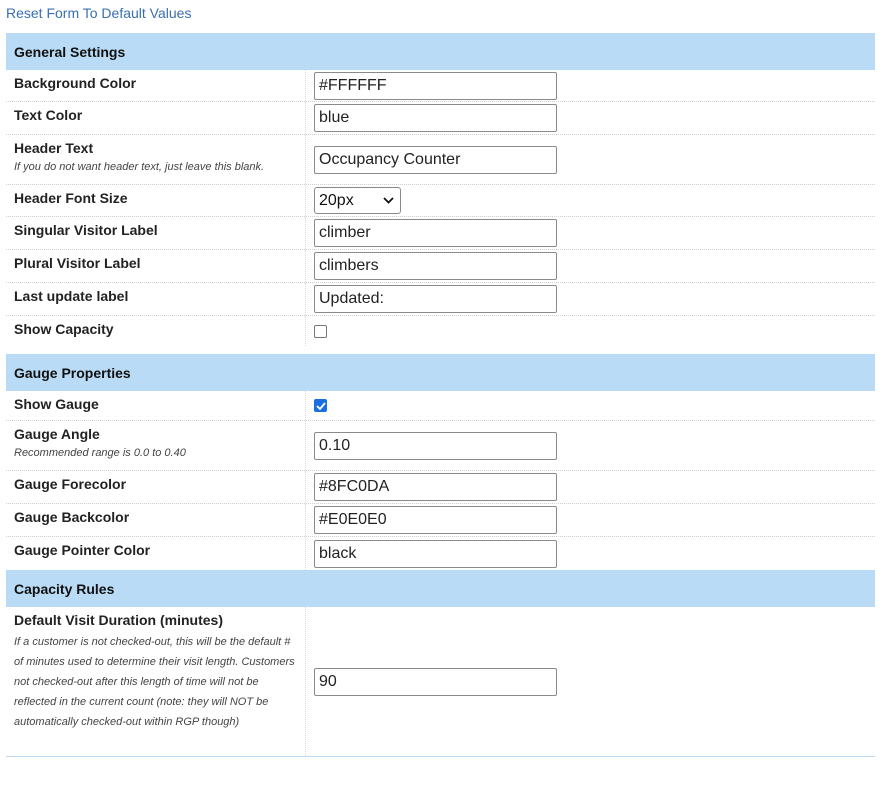 The image size is (884, 800). I want to click on row-show-gauge: Show Gauge, so click(440, 406).